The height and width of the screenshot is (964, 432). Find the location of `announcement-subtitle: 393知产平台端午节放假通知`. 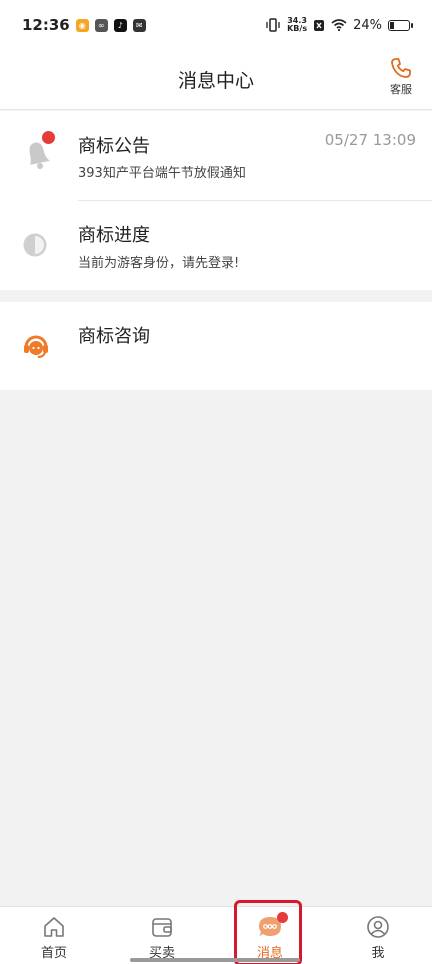

announcement-subtitle: 393知产平台端午节放假通知 is located at coordinates (162, 173).